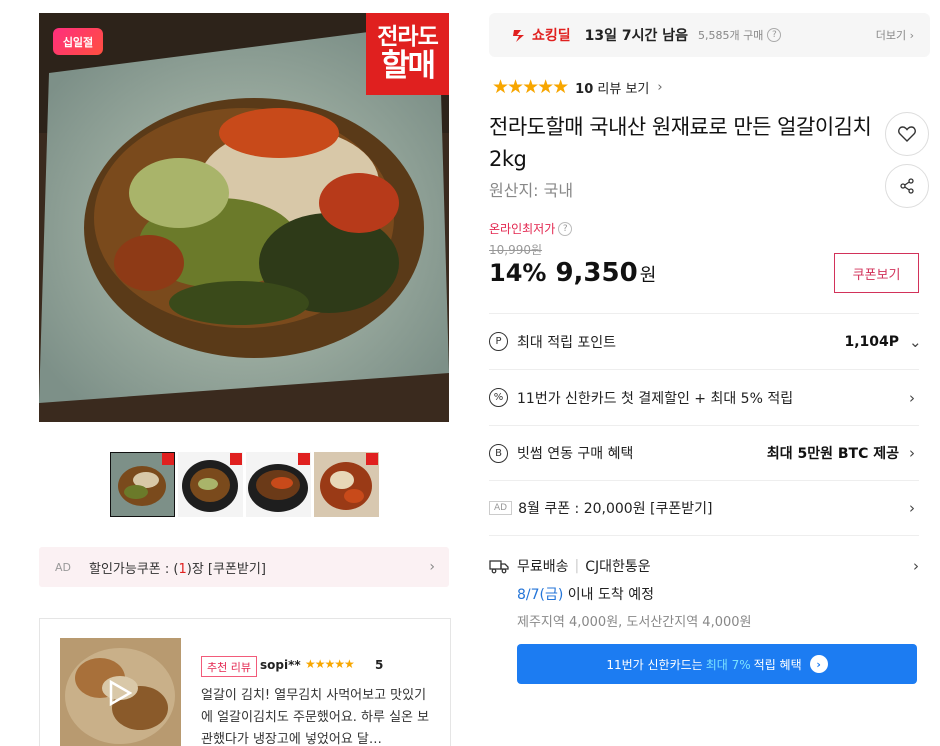  Describe the element at coordinates (408, 66) in the screenshot. I see `brand-logo-line2: 할매` at that location.